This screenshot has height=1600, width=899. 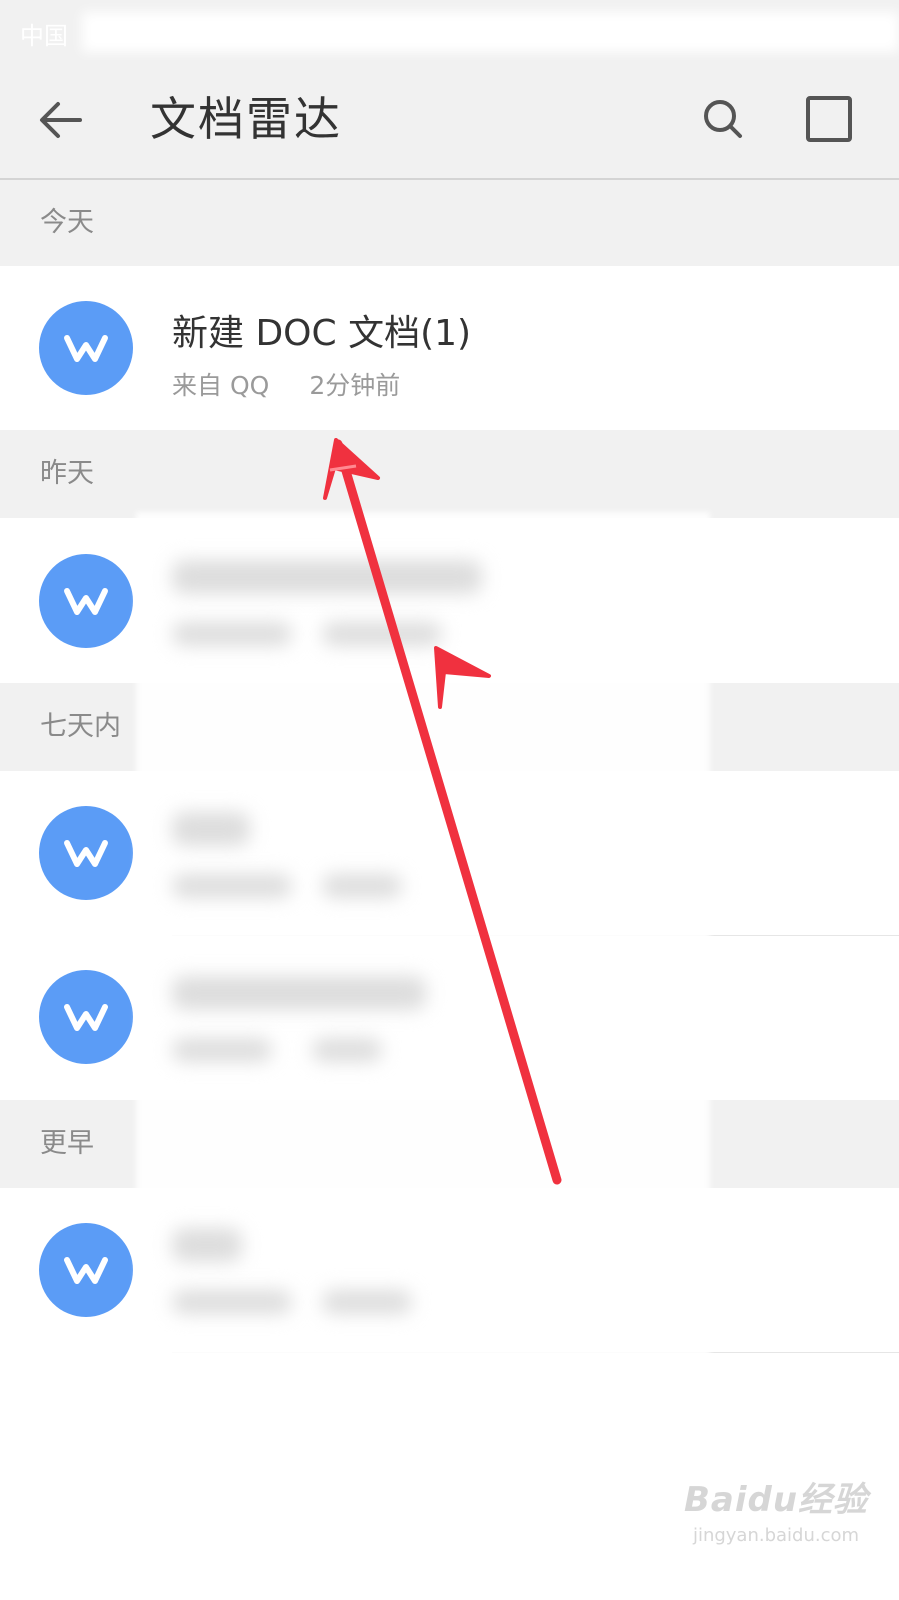 I want to click on watermark: Baidu经验 jingyan.baidu.com, so click(x=776, y=1509).